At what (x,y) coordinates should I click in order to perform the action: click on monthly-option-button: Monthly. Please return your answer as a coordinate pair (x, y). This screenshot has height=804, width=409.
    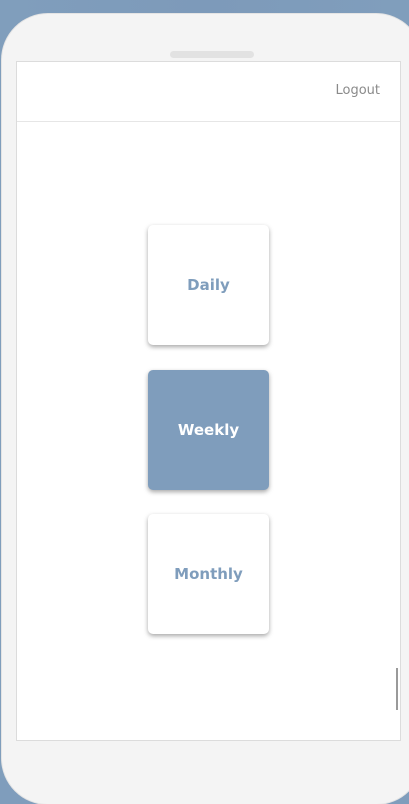
    Looking at the image, I should click on (208, 574).